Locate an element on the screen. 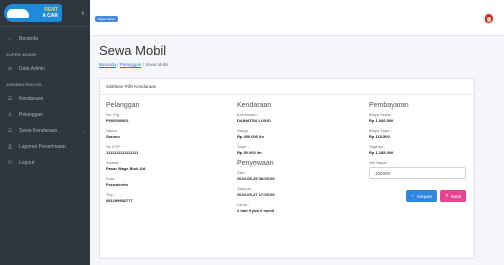 This screenshot has width=504, height=265. sidebar-item-laporan-penerimaan: ⎙ Laporan Penerimaan is located at coordinates (45, 147).